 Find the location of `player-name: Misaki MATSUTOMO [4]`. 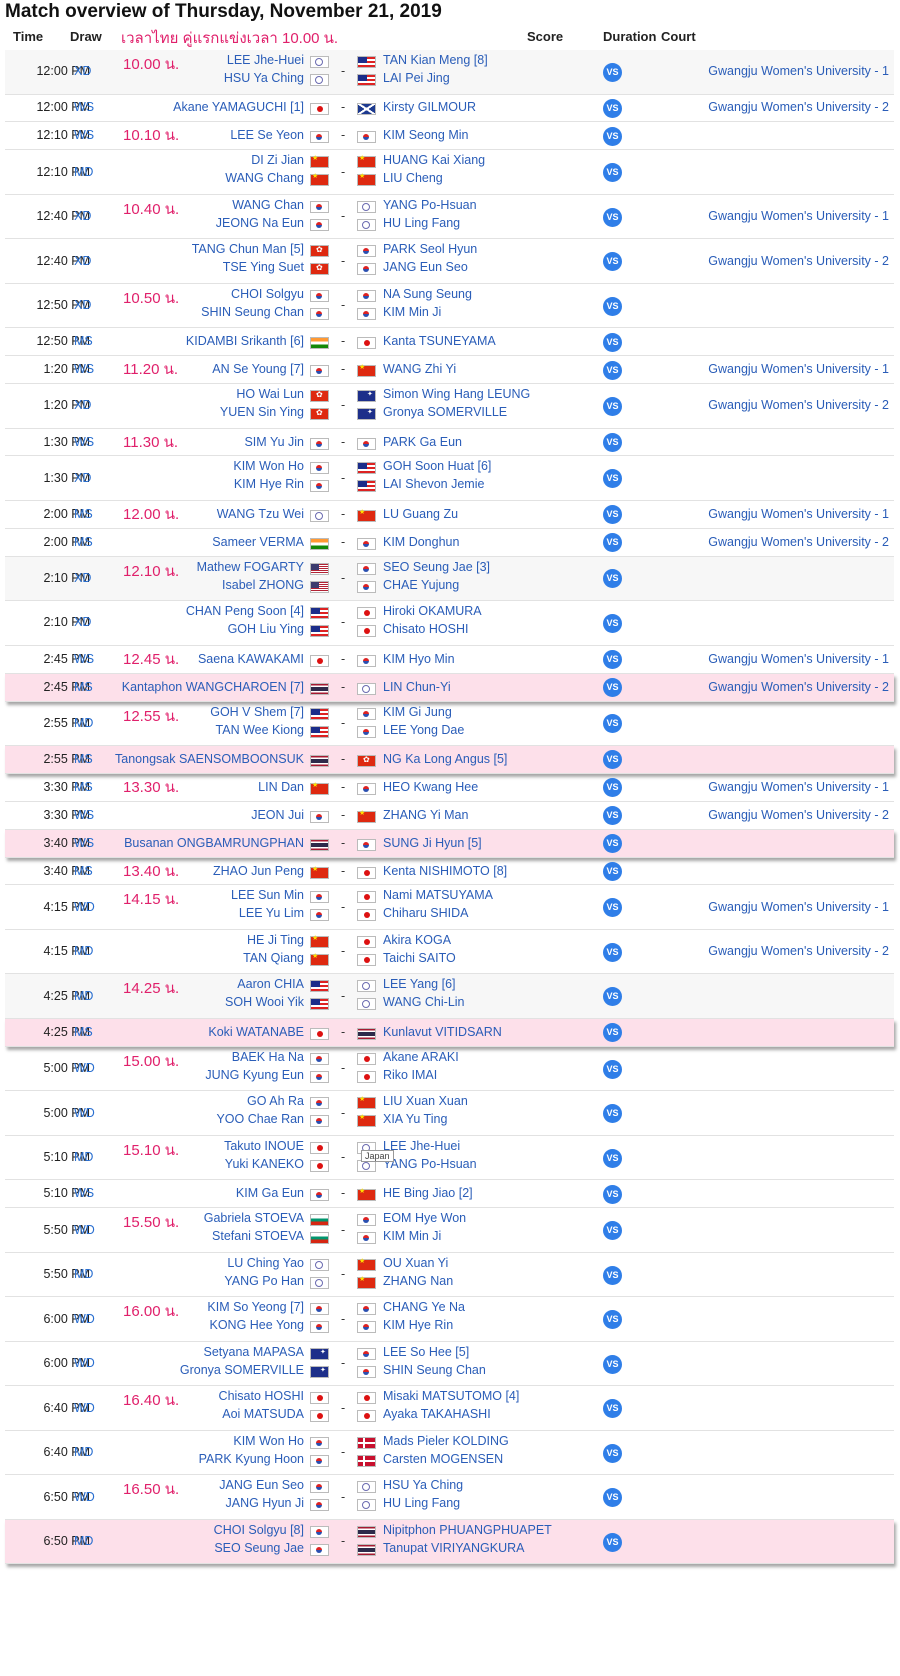

player-name: Misaki MATSUTOMO [4] is located at coordinates (451, 1396).